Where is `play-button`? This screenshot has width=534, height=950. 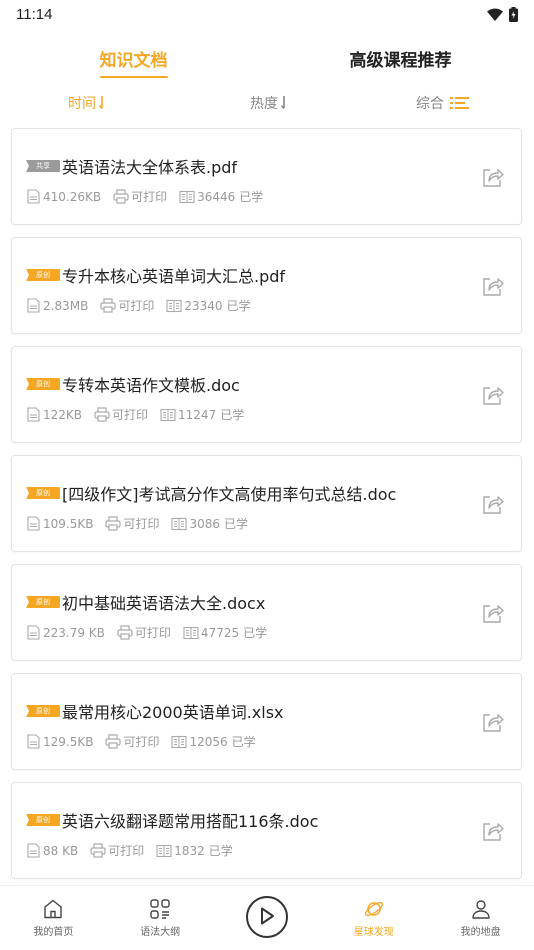 play-button is located at coordinates (266, 917).